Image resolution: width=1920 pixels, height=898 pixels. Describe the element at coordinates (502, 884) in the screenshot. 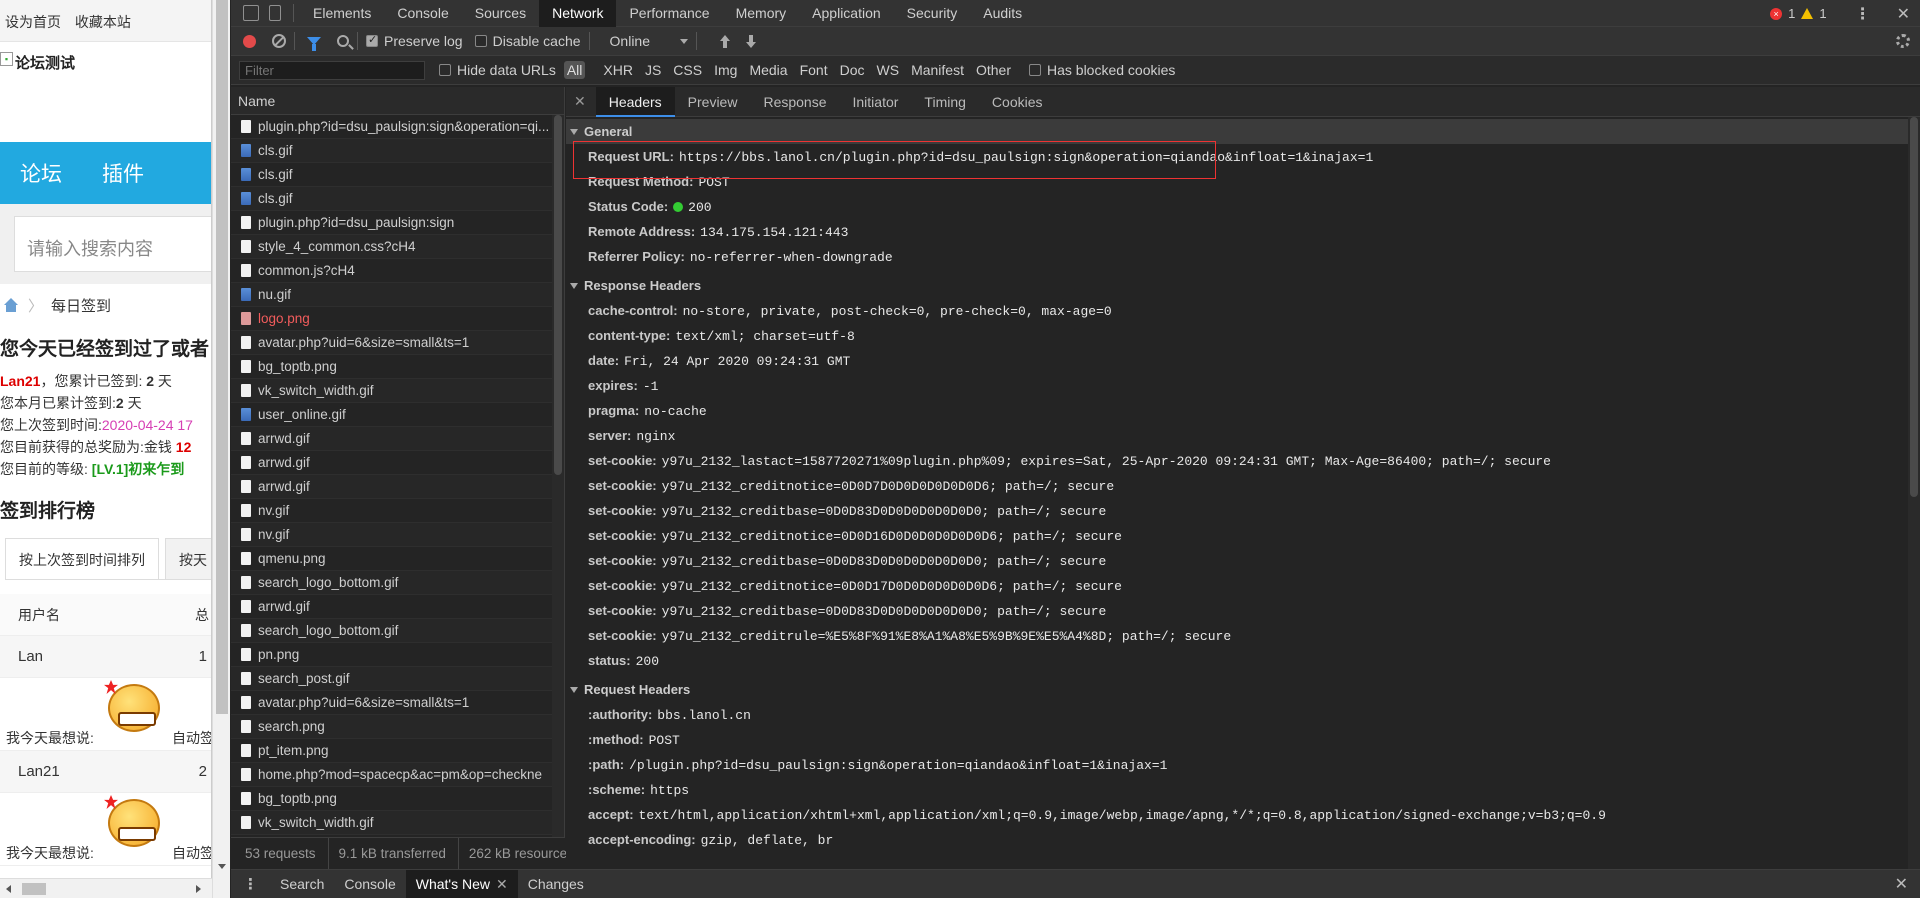

I see `close-tab-icon: ✕` at that location.